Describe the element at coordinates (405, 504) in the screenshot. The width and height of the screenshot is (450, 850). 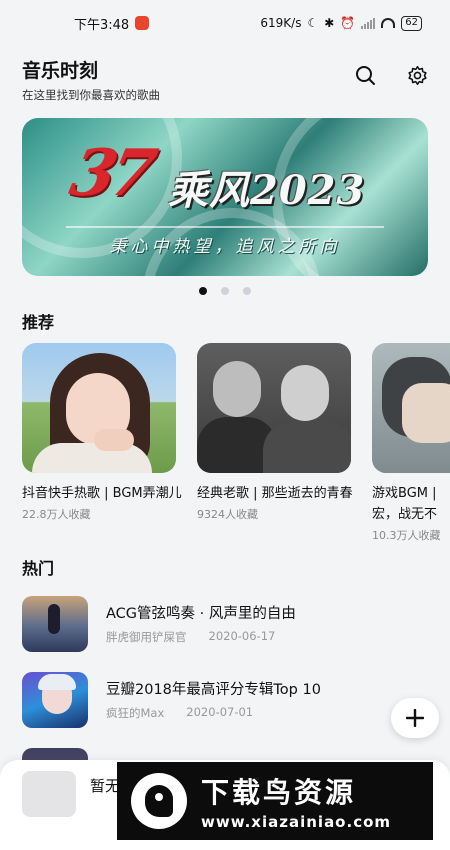
I see `playlist-name: 游戏BGM | 宏，战无不` at that location.